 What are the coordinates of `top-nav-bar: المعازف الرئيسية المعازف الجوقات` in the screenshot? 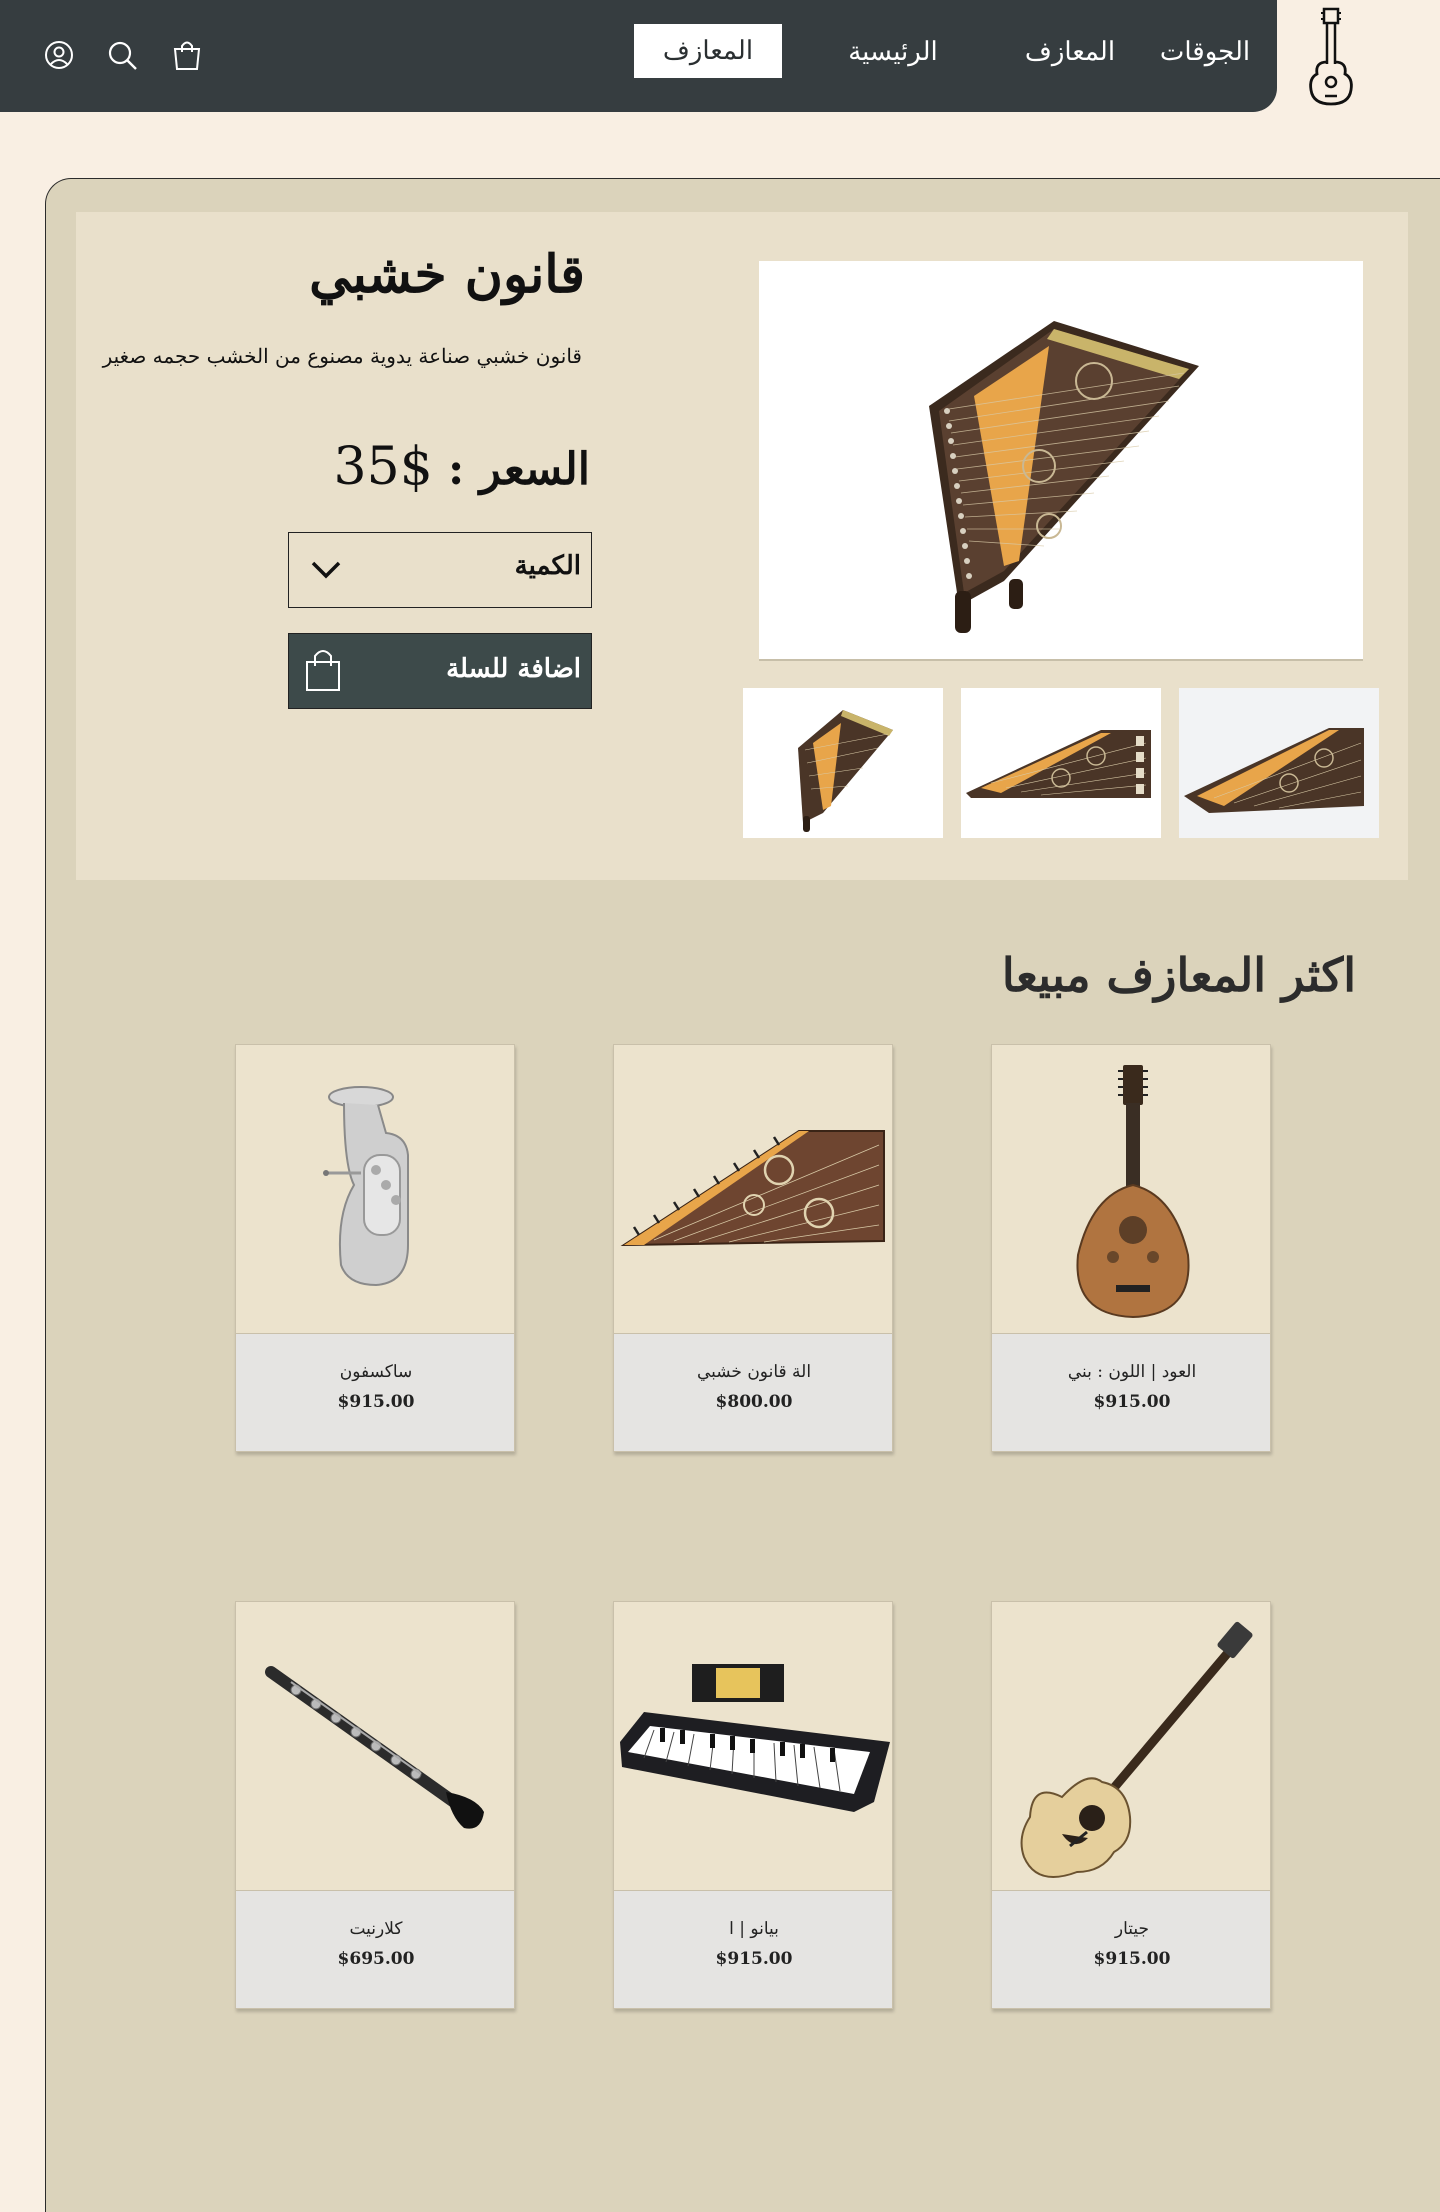 It's located at (638, 56).